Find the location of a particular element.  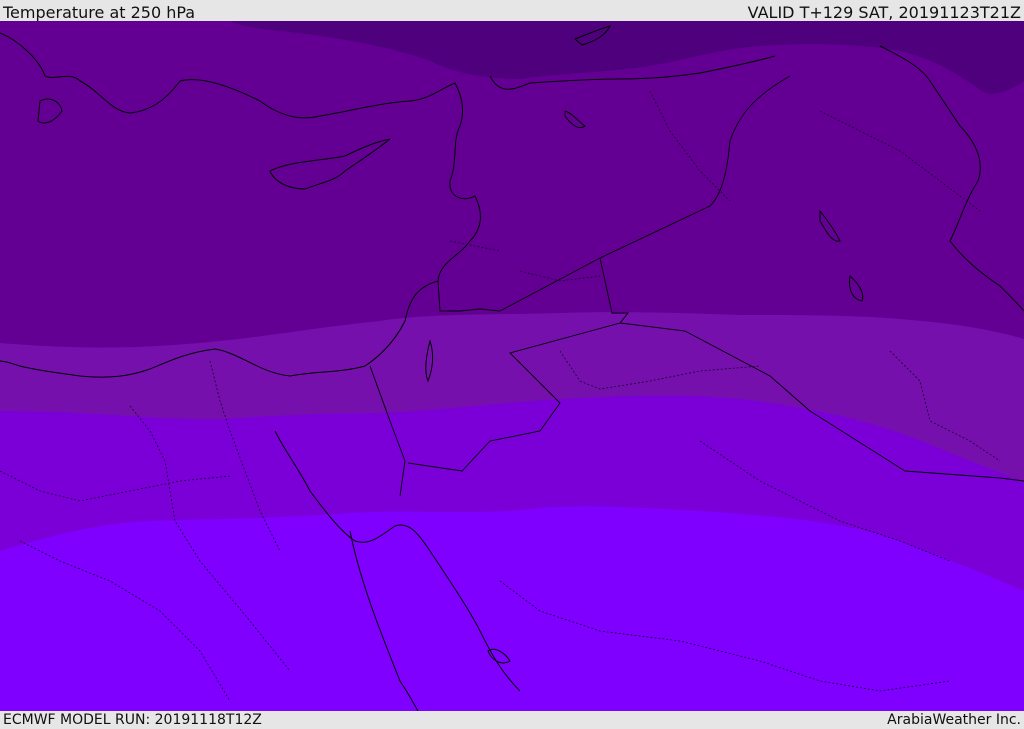

model-run-label: ECMWF MODEL RUN: 20191118T12Z is located at coordinates (132, 720).